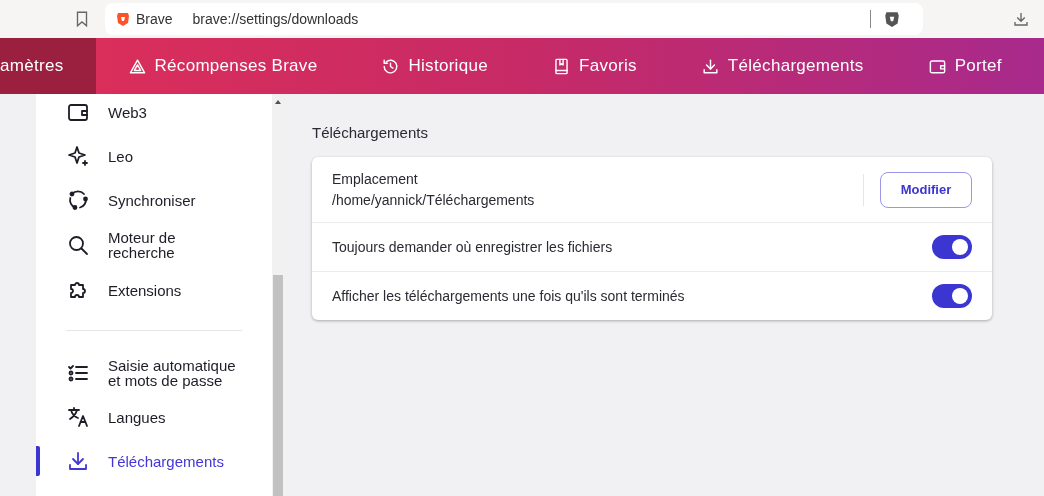 This screenshot has width=1044, height=496. Describe the element at coordinates (123, 19) in the screenshot. I see `lion-icon` at that location.